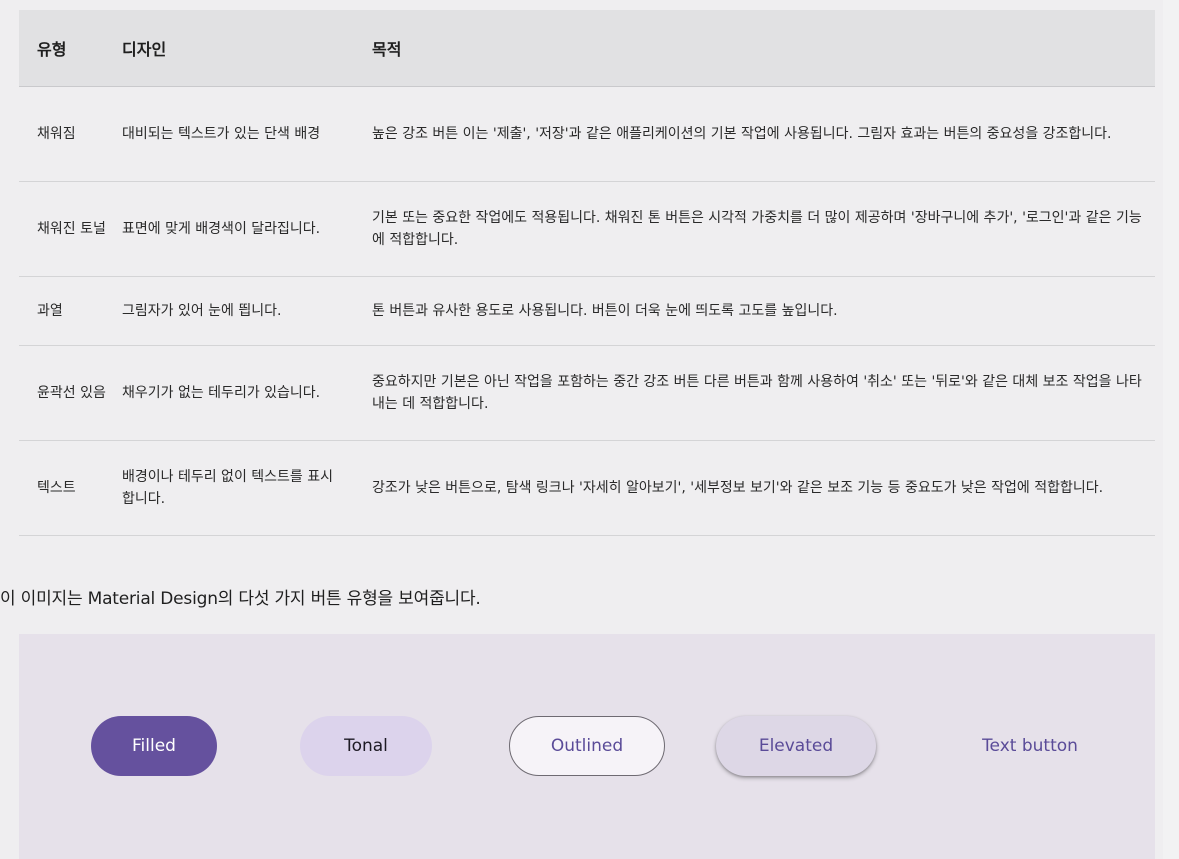 This screenshot has height=859, width=1179. What do you see at coordinates (247, 393) in the screenshot?
I see `cell-design: 채우기가 없는 테두리가 있습니다.` at bounding box center [247, 393].